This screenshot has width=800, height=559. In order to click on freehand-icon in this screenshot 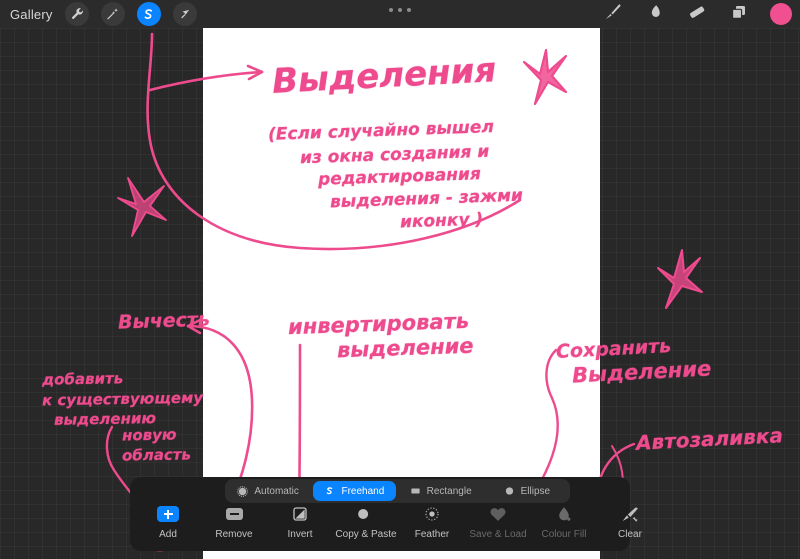, I will do `click(329, 491)`.